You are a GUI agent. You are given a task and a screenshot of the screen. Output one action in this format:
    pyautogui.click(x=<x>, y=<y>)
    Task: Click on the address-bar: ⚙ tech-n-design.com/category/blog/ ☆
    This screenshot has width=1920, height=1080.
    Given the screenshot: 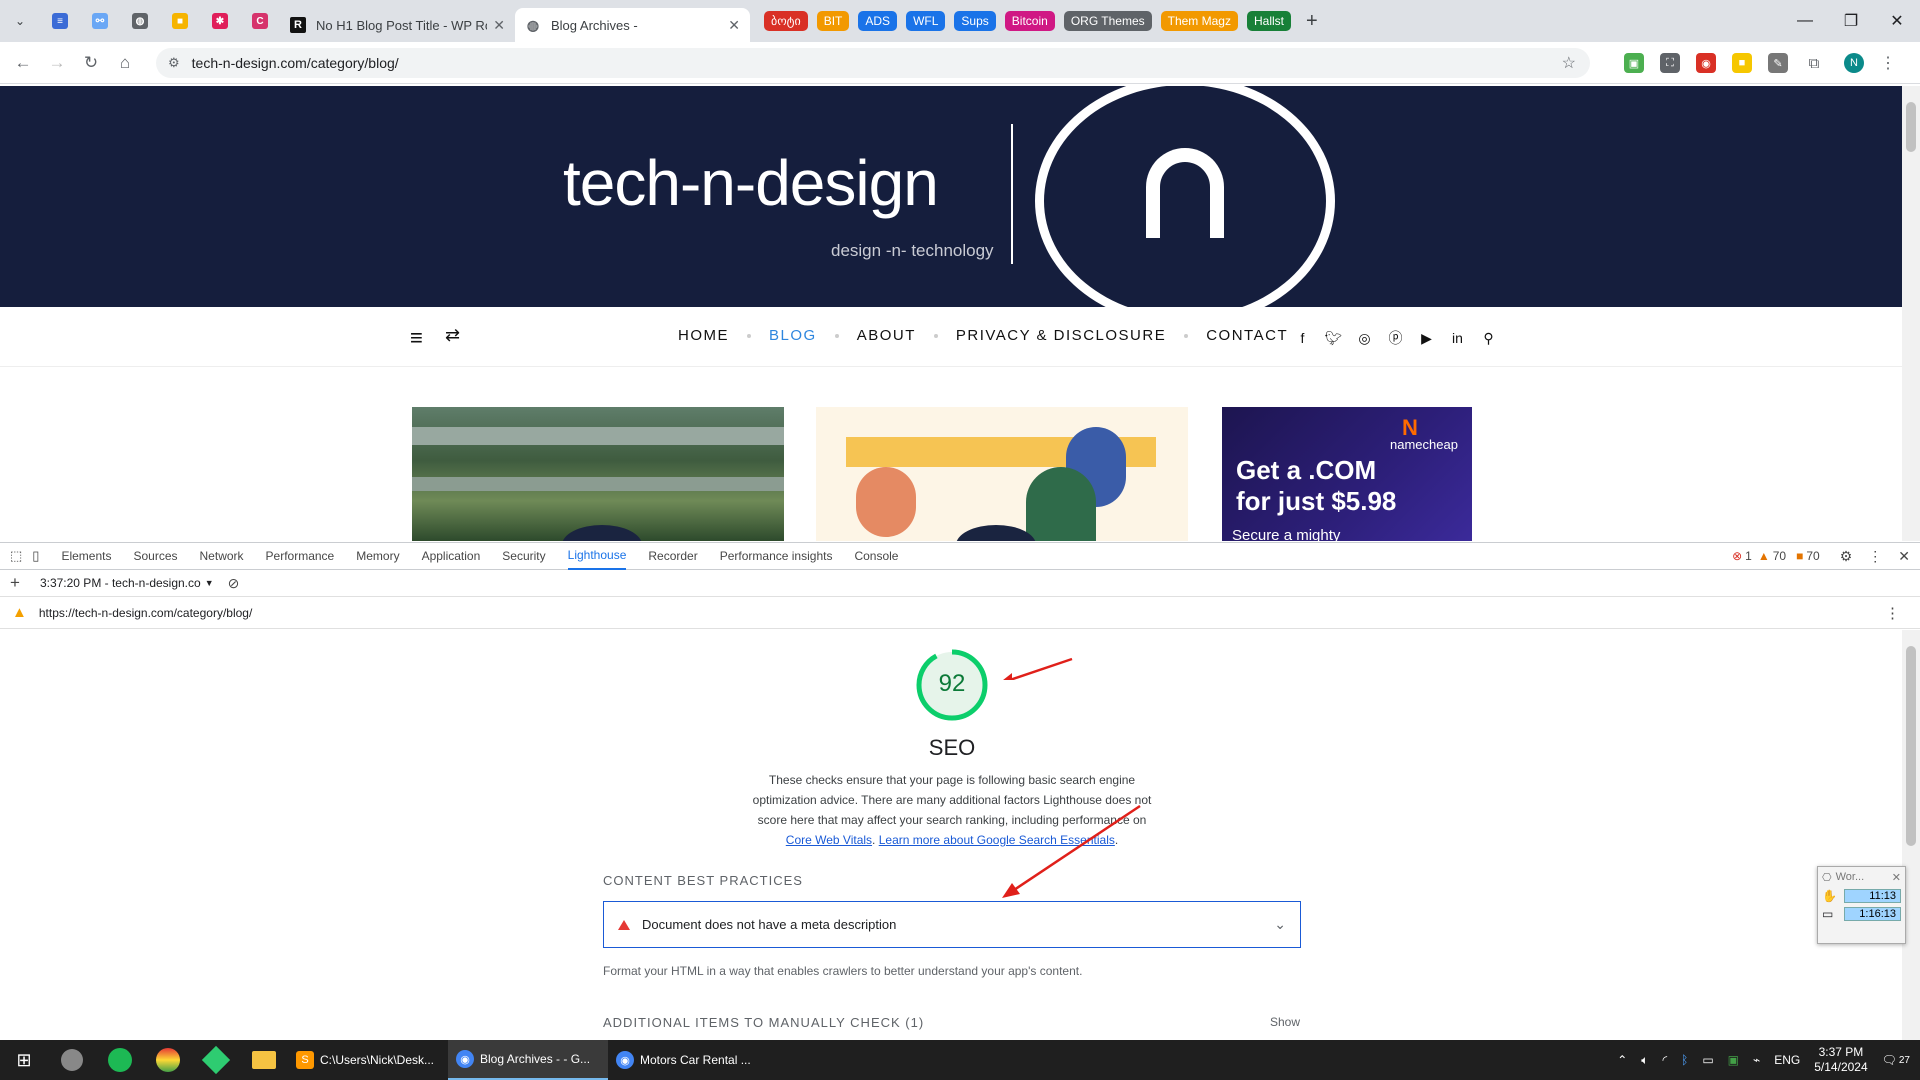 What is the action you would take?
    pyautogui.click(x=873, y=63)
    